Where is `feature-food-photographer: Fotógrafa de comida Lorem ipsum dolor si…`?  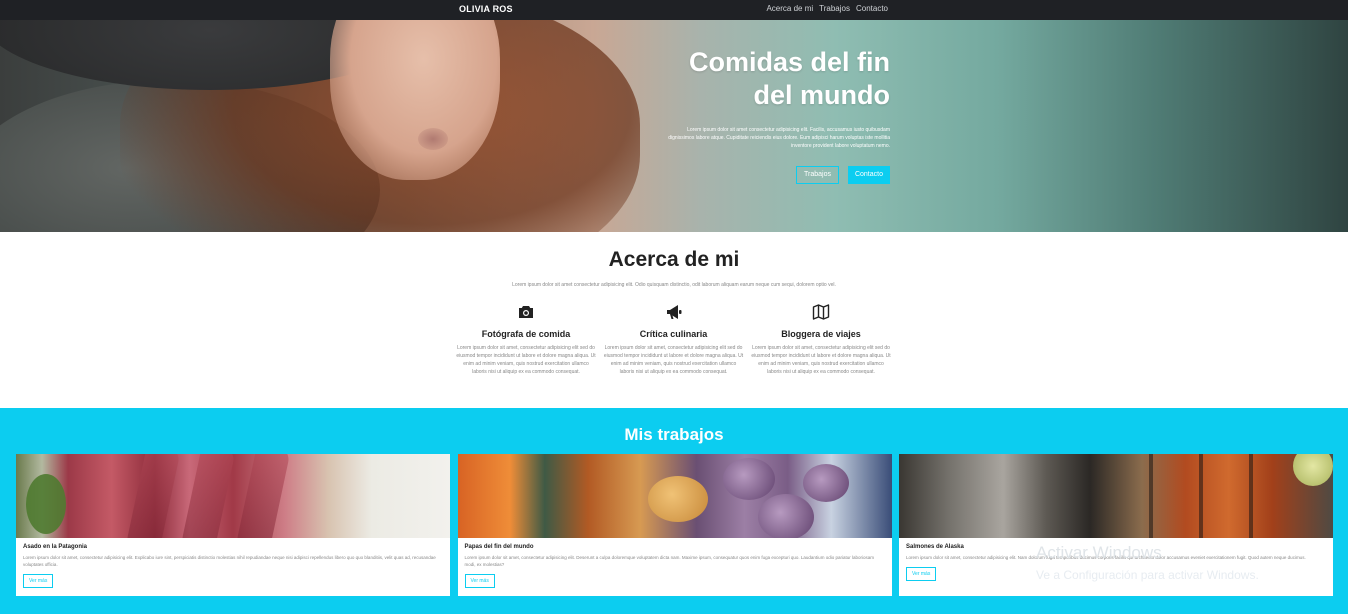
feature-food-photographer: Fotógrafa de comida Lorem ipsum dolor si… is located at coordinates (526, 339).